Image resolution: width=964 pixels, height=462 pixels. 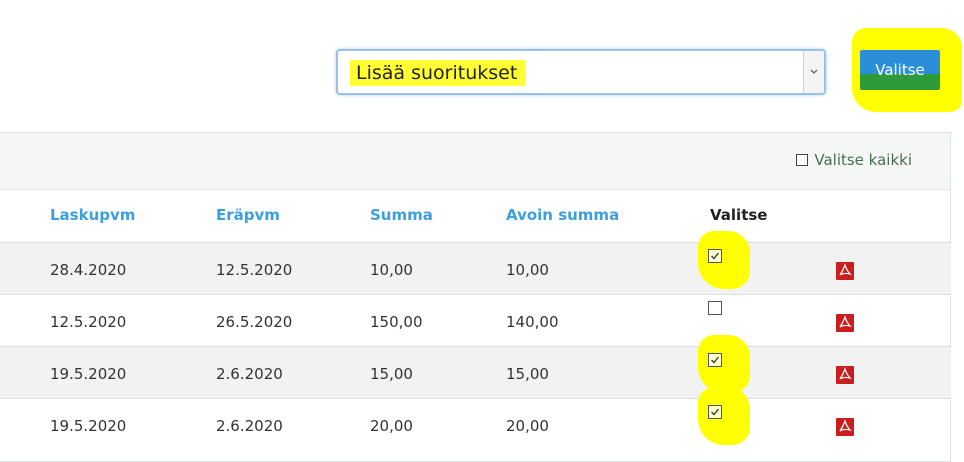 What do you see at coordinates (401, 215) in the screenshot?
I see `column-header-summa: Summa` at bounding box center [401, 215].